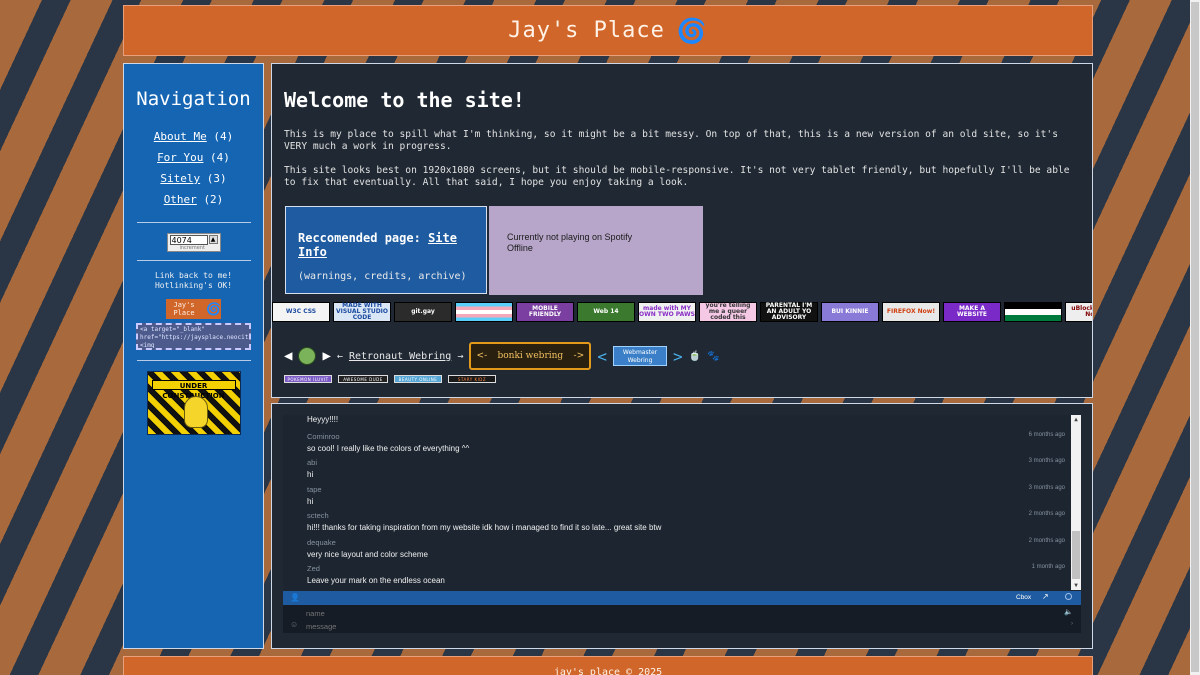  I want to click on external-link-icon: ↗, so click(1045, 596).